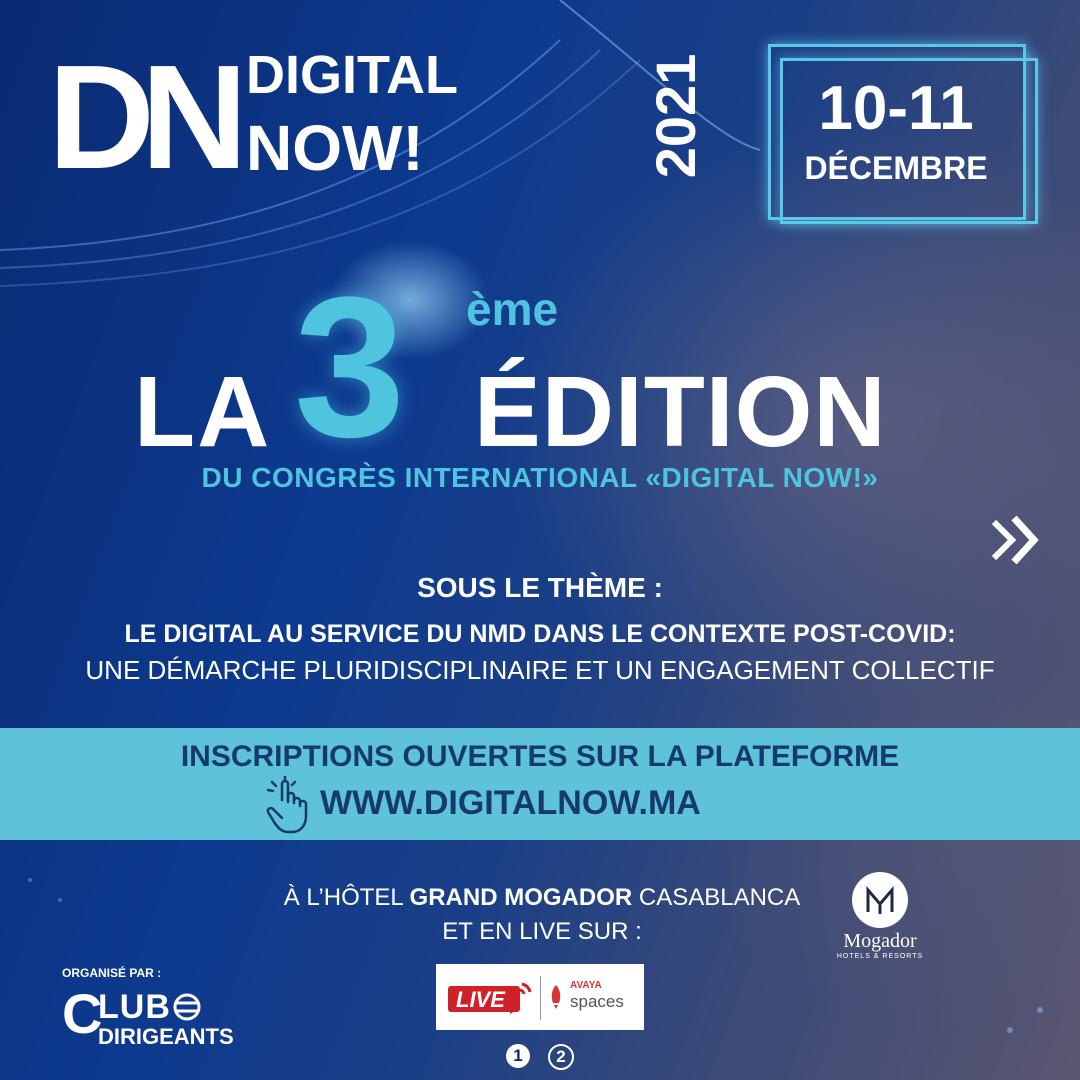 This screenshot has height=1080, width=1080. What do you see at coordinates (896, 168) in the screenshot?
I see `event-month: DÉCEMBRE` at bounding box center [896, 168].